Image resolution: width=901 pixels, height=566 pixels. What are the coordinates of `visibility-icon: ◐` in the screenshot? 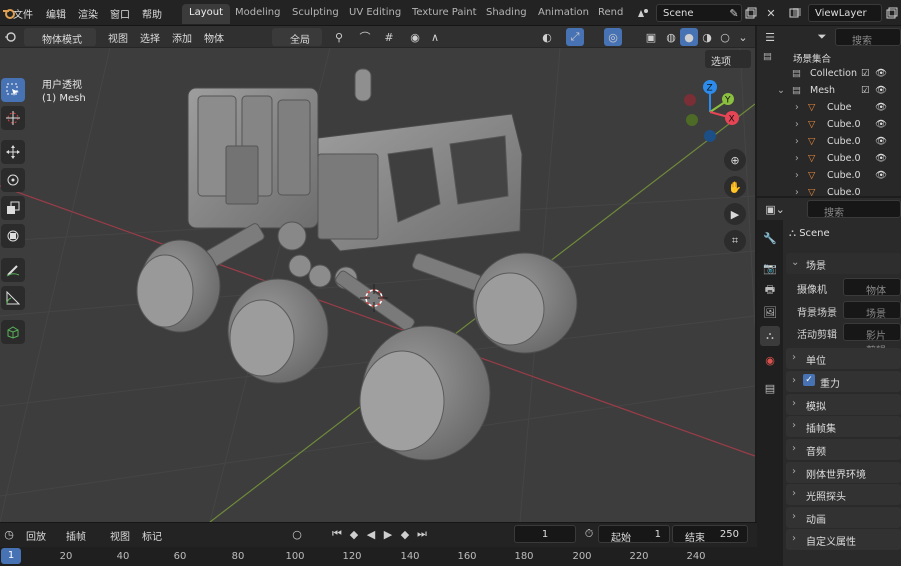 It's located at (547, 37).